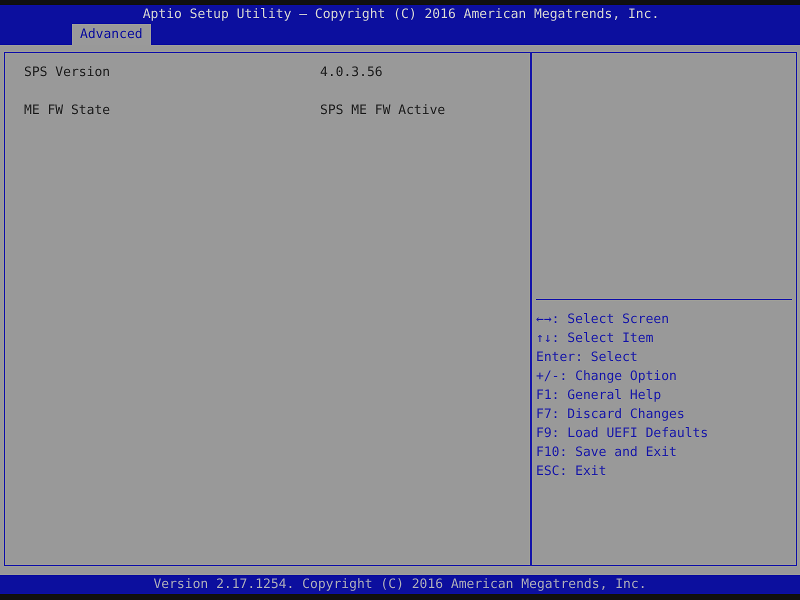 The height and width of the screenshot is (600, 800). Describe the element at coordinates (599, 395) in the screenshot. I see `key-help-text: F1: General Help` at that location.